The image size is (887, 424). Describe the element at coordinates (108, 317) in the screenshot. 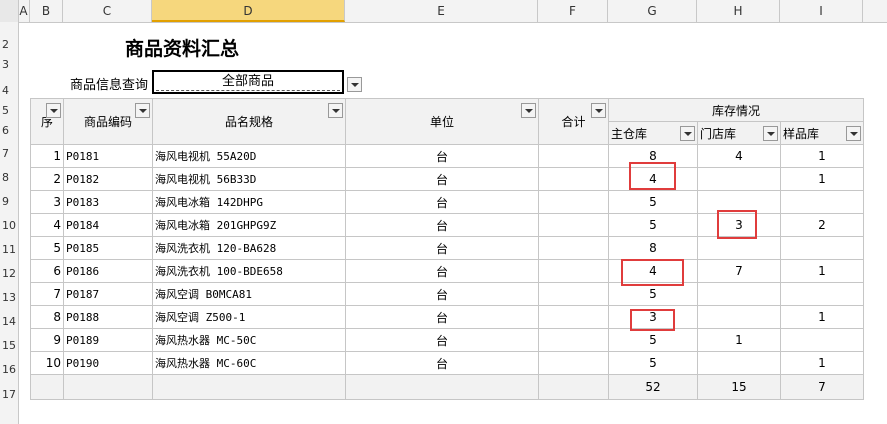

I see `cell-code: P0188` at that location.